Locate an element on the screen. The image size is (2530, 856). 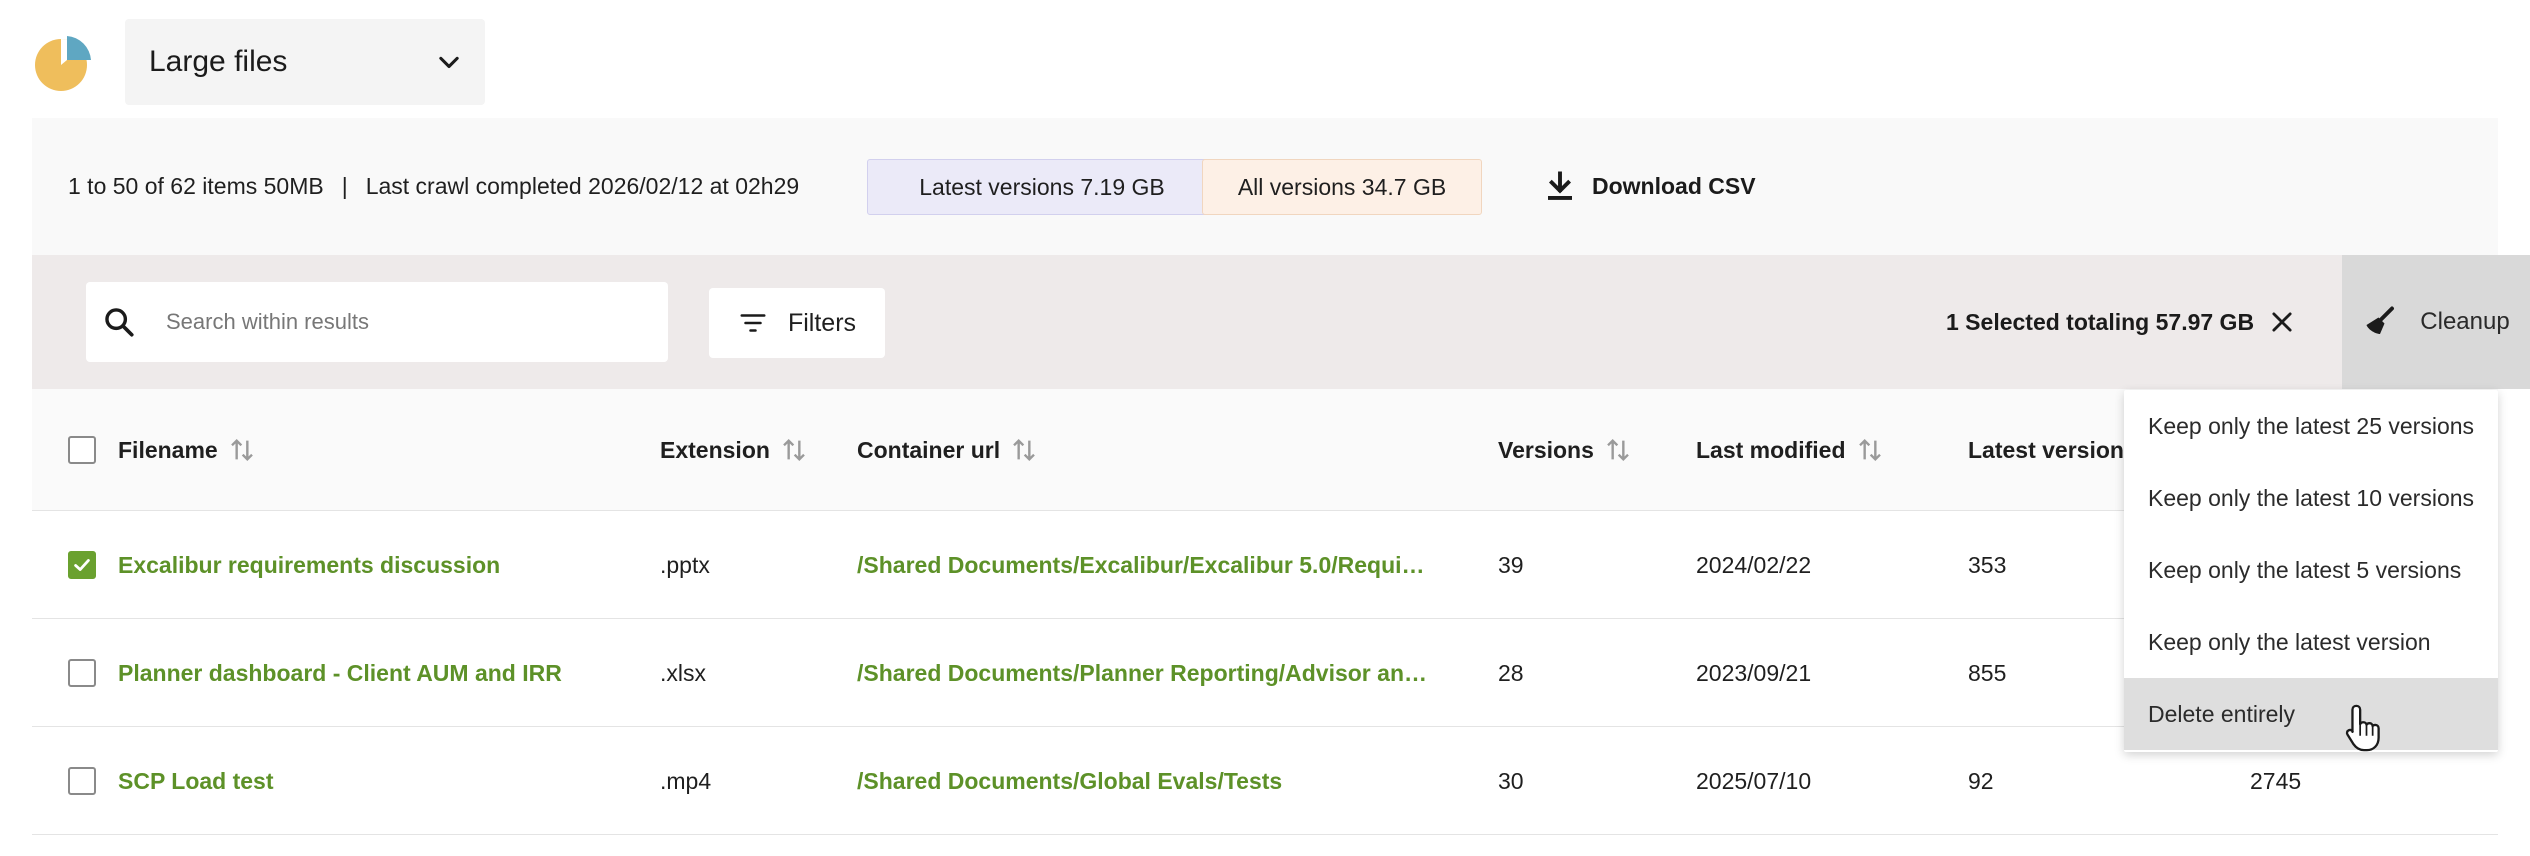
selection-summary: 1 Selected totaling 57.97 GB is located at coordinates (2121, 322).